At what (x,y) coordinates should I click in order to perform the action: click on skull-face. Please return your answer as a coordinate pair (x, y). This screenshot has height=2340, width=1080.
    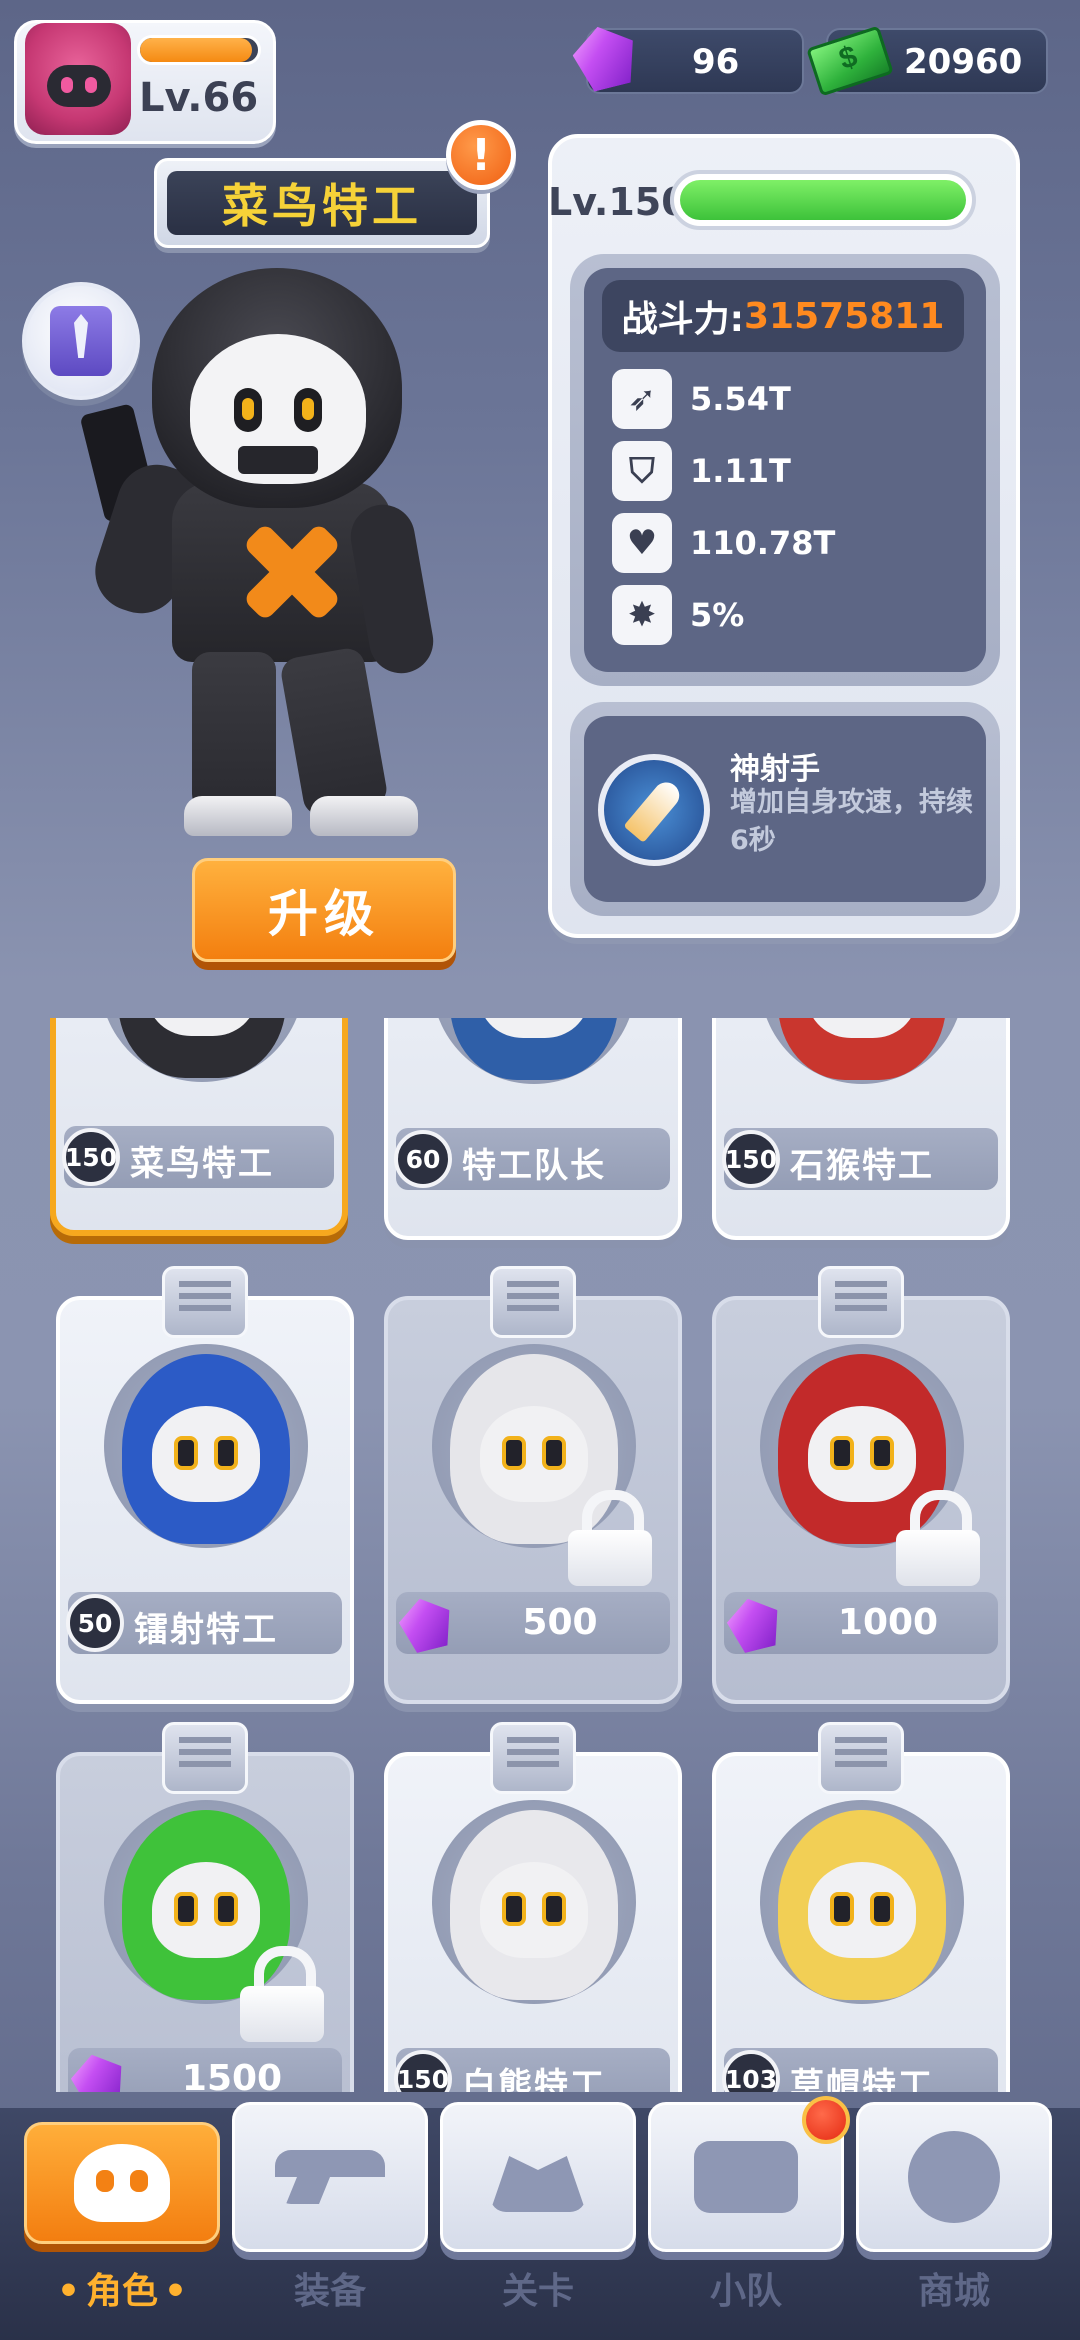
    Looking at the image, I should click on (278, 409).